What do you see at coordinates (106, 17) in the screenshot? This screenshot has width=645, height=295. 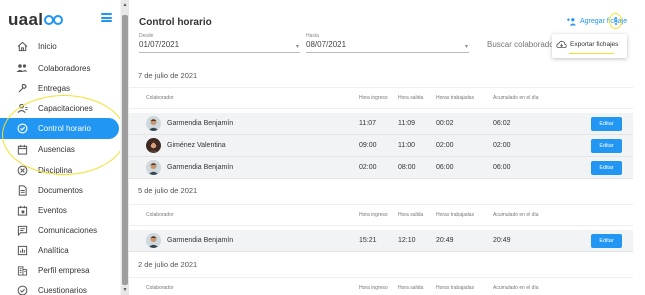 I see `hamburger-menu-icon` at bounding box center [106, 17].